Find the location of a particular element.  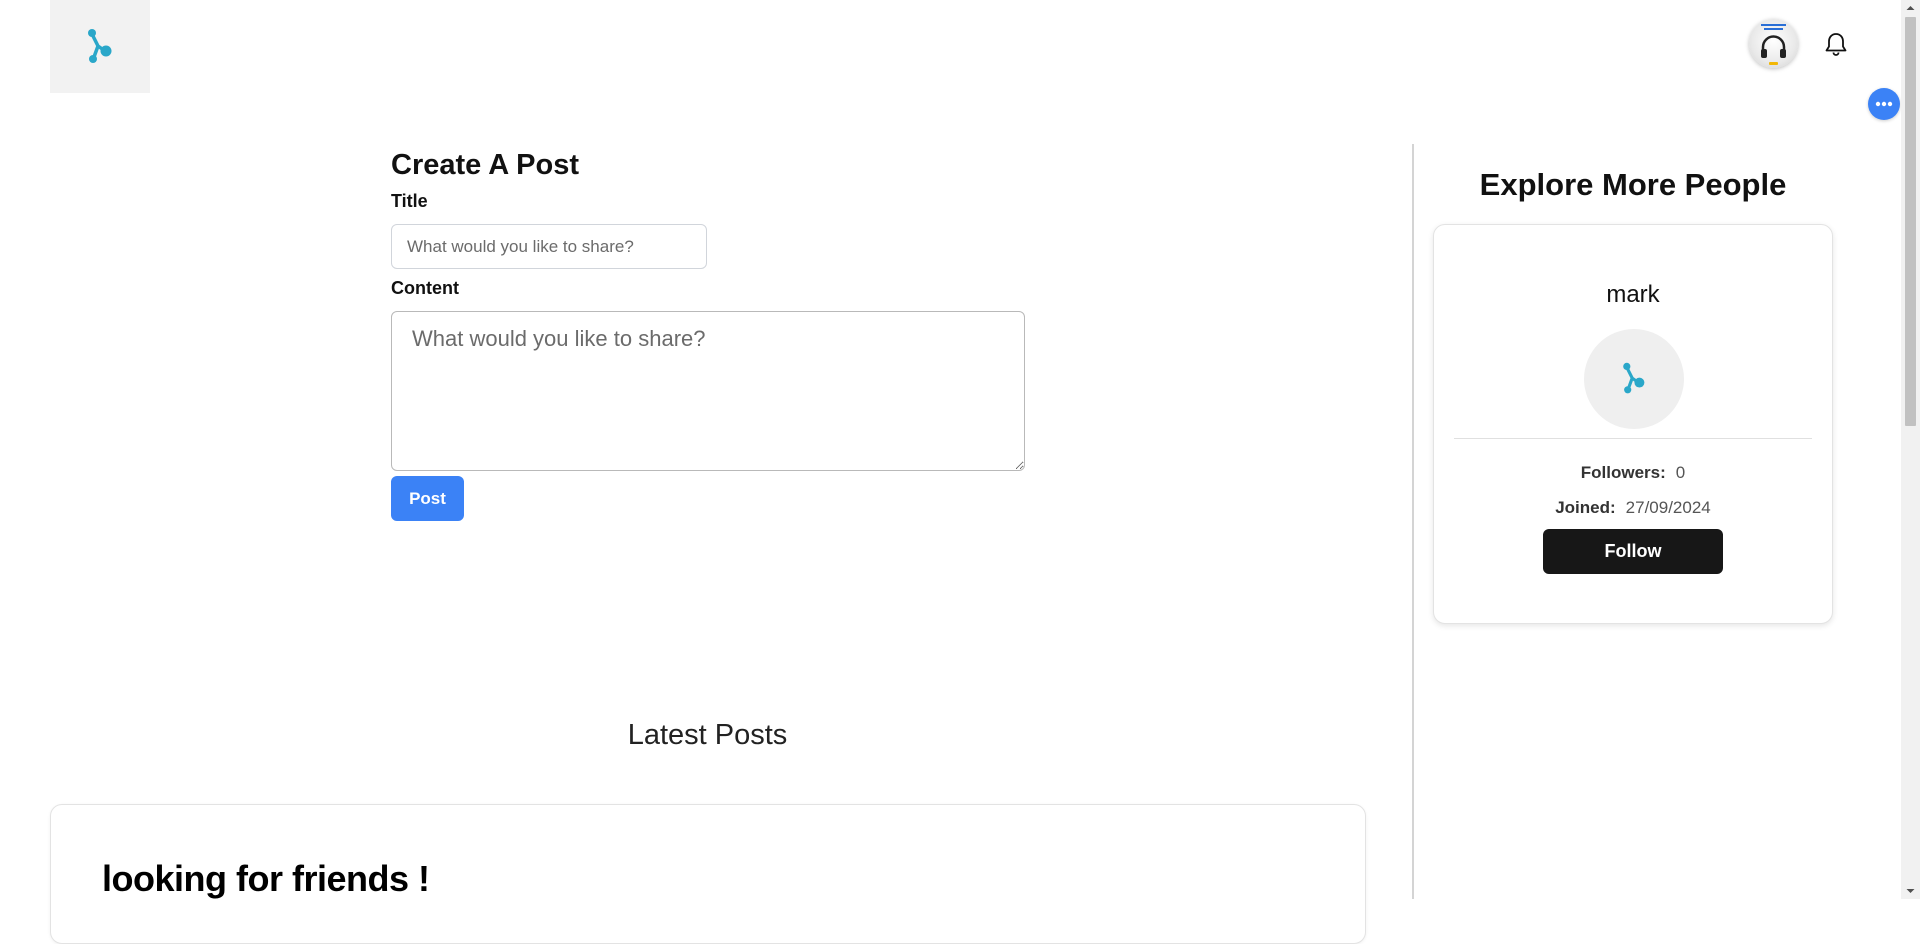

chat-button is located at coordinates (1884, 104).